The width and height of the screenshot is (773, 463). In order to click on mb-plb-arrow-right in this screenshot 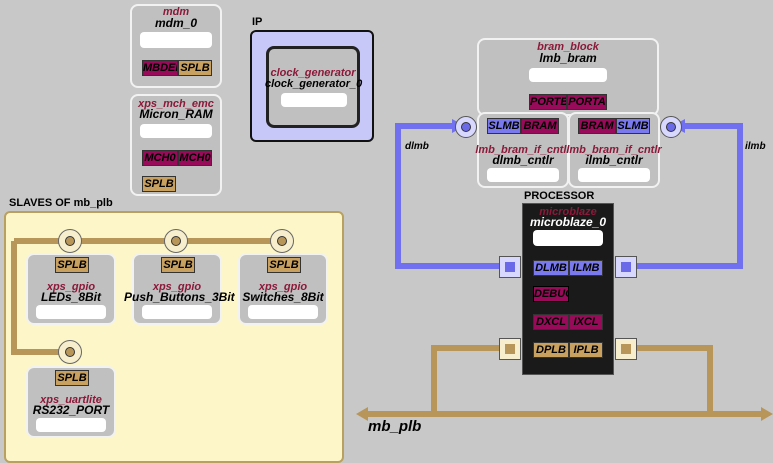, I will do `click(767, 414)`.